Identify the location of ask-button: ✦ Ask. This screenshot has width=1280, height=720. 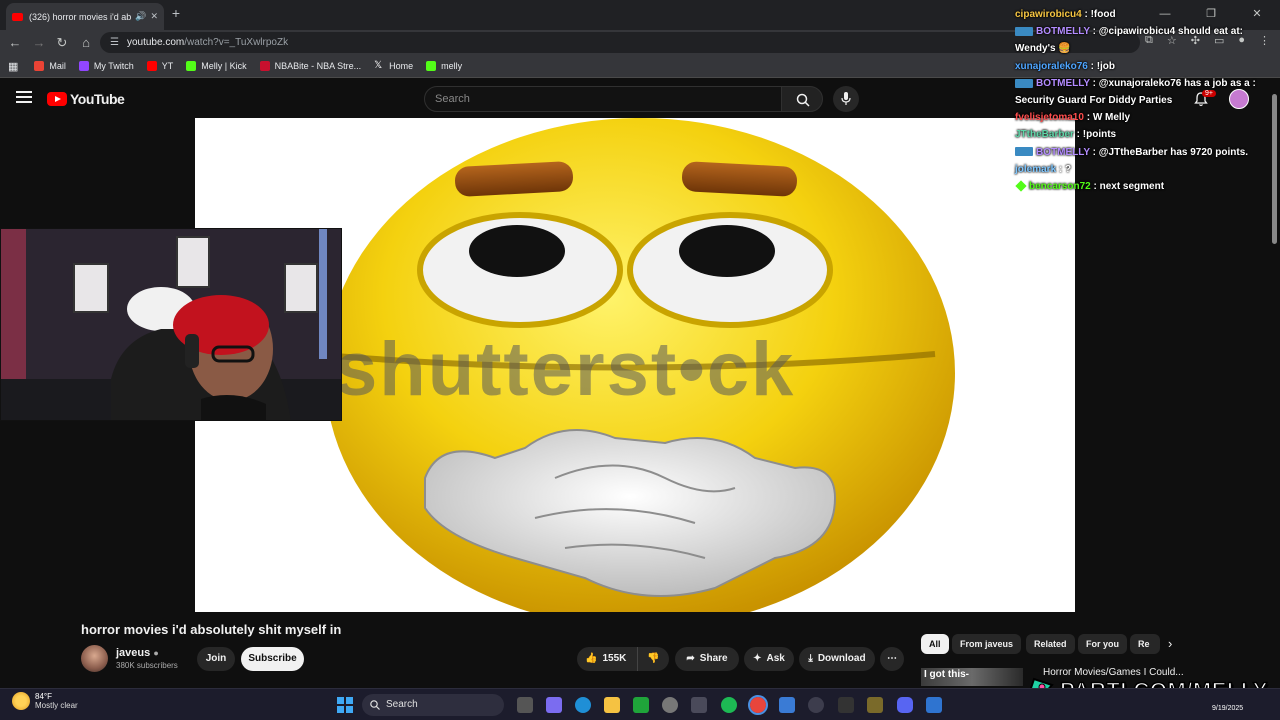
(769, 659).